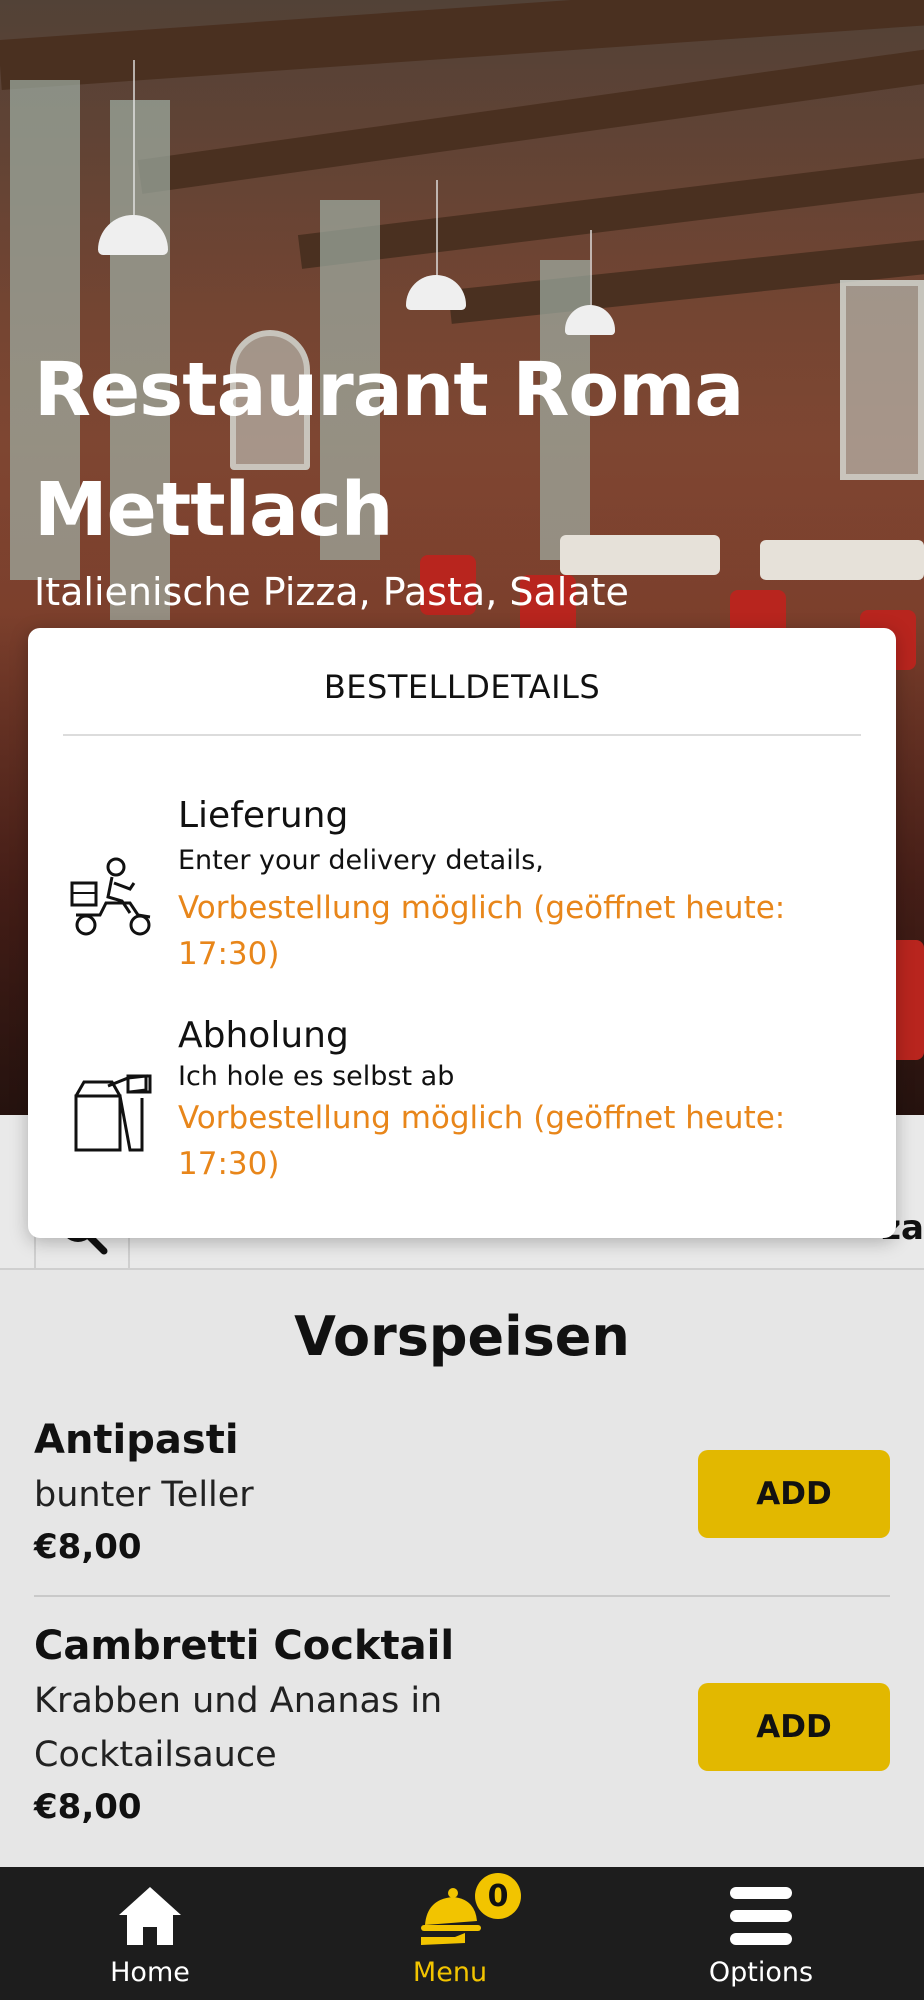  What do you see at coordinates (88, 1807) in the screenshot?
I see `item-price: €8,00` at bounding box center [88, 1807].